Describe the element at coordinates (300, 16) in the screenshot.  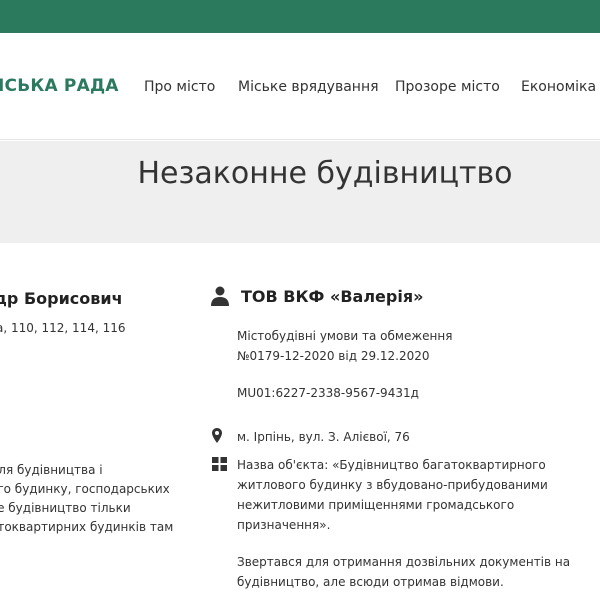
I see `top-bar` at that location.